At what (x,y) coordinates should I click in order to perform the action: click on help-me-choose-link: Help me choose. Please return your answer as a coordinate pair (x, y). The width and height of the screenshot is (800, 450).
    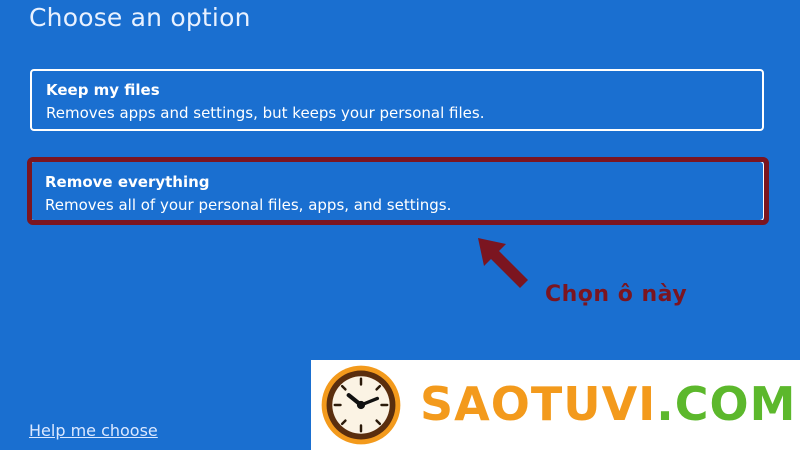
    Looking at the image, I should click on (93, 430).